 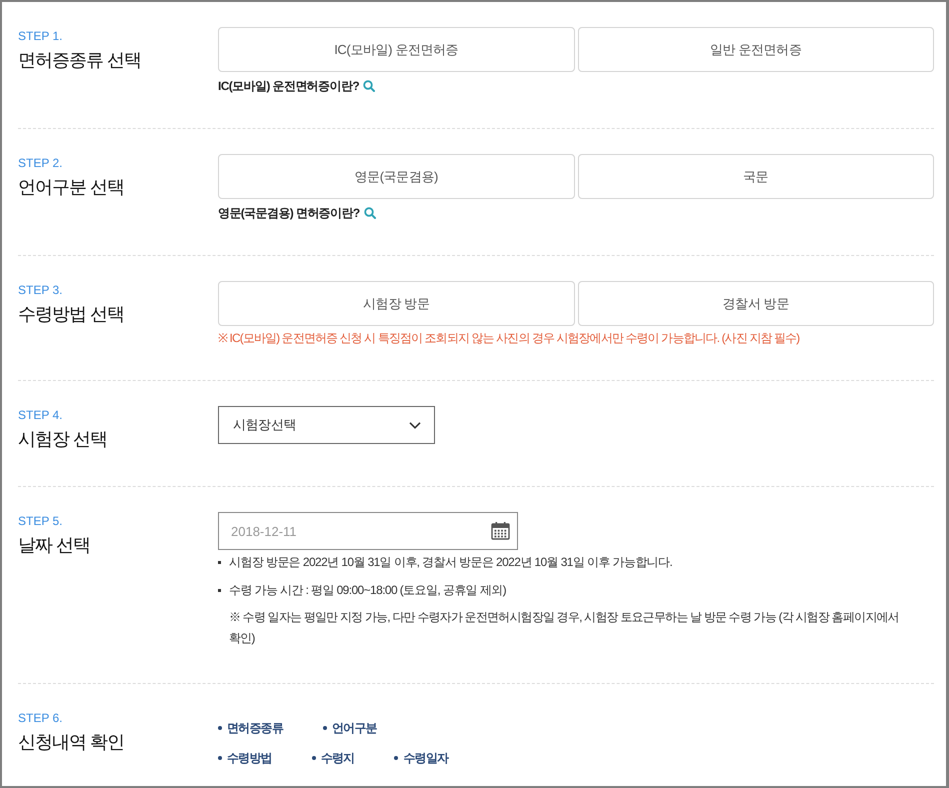 I want to click on option-button: 시험장 방문, so click(x=396, y=303).